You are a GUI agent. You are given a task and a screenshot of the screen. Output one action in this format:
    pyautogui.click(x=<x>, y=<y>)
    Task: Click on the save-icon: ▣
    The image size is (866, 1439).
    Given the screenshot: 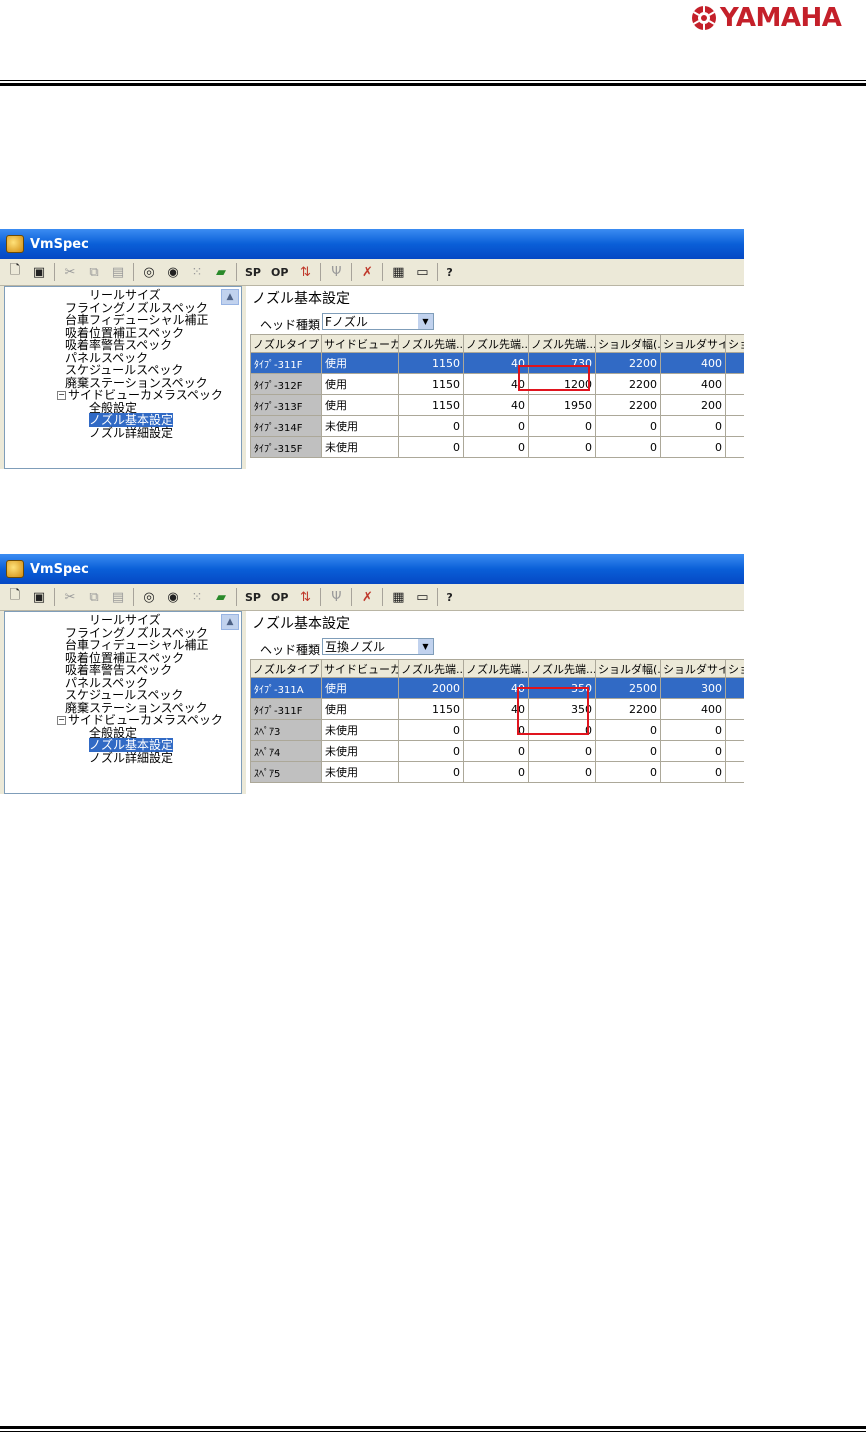 What is the action you would take?
    pyautogui.click(x=39, y=272)
    